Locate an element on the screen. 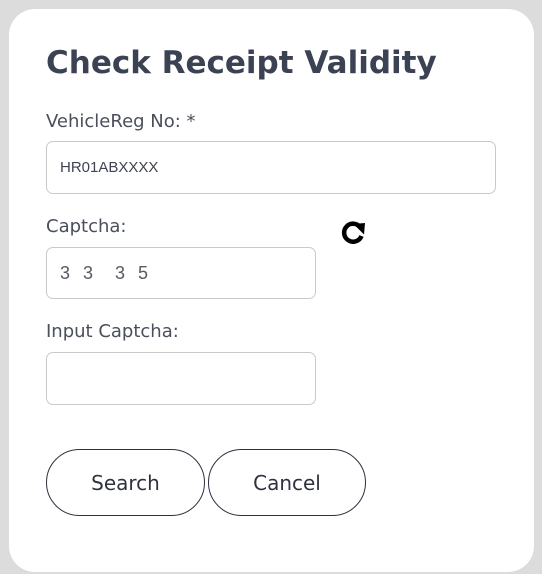 The height and width of the screenshot is (574, 542). captcha-input is located at coordinates (181, 378).